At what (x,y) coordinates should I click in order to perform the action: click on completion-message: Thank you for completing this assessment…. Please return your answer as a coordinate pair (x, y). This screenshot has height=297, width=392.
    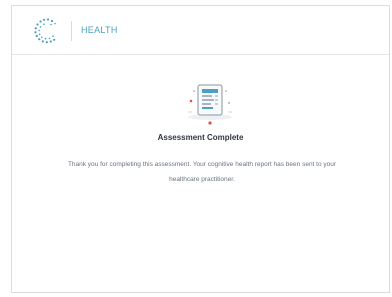
    Looking at the image, I should click on (202, 172).